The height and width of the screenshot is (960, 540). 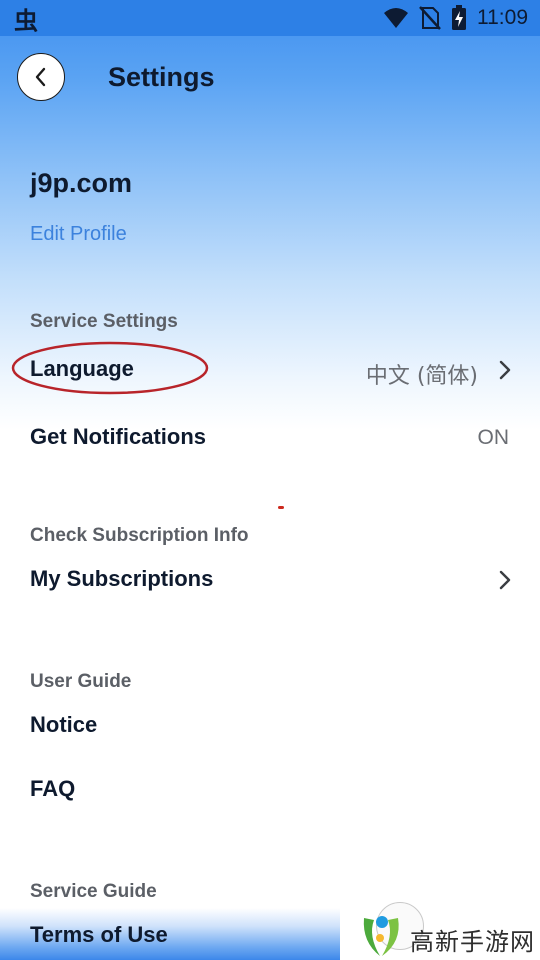 I want to click on page-title: Settings, so click(x=161, y=77).